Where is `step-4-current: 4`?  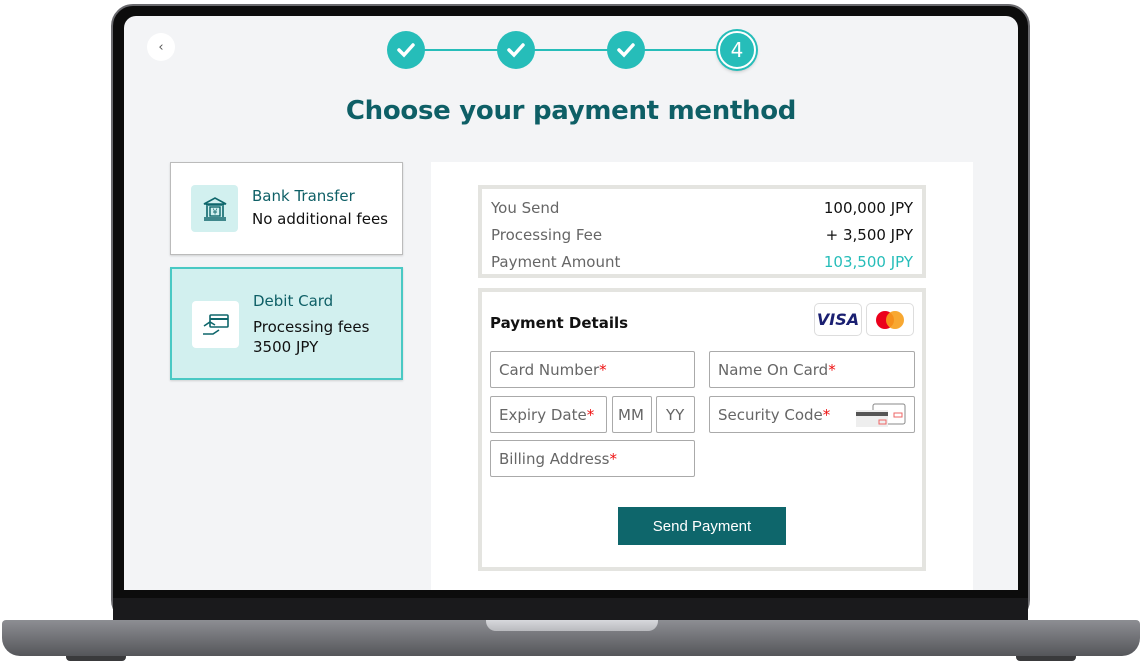 step-4-current: 4 is located at coordinates (737, 50).